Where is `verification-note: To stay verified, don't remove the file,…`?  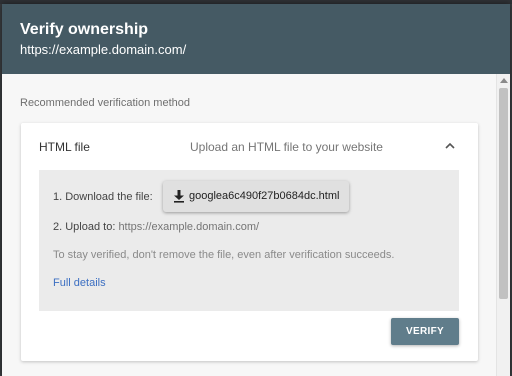 verification-note: To stay verified, don't remove the file,… is located at coordinates (224, 255).